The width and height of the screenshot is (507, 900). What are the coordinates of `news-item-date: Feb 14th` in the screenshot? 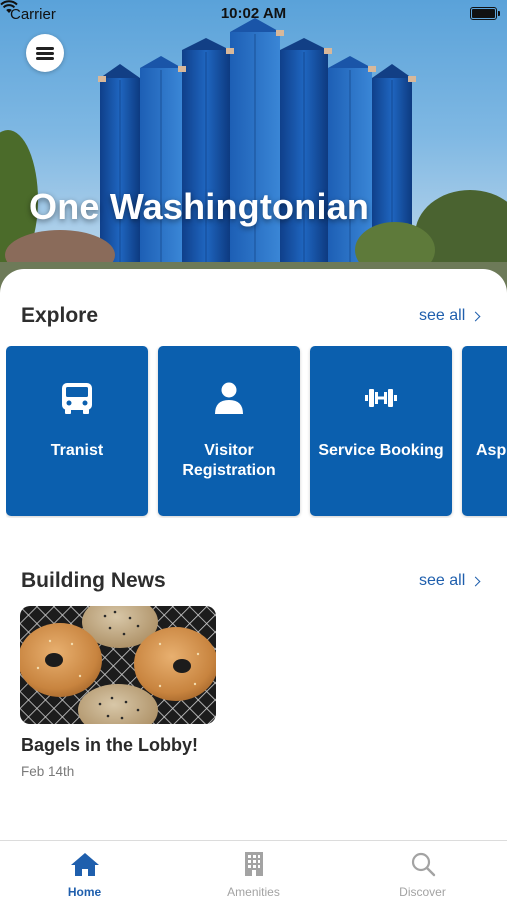 It's located at (48, 771).